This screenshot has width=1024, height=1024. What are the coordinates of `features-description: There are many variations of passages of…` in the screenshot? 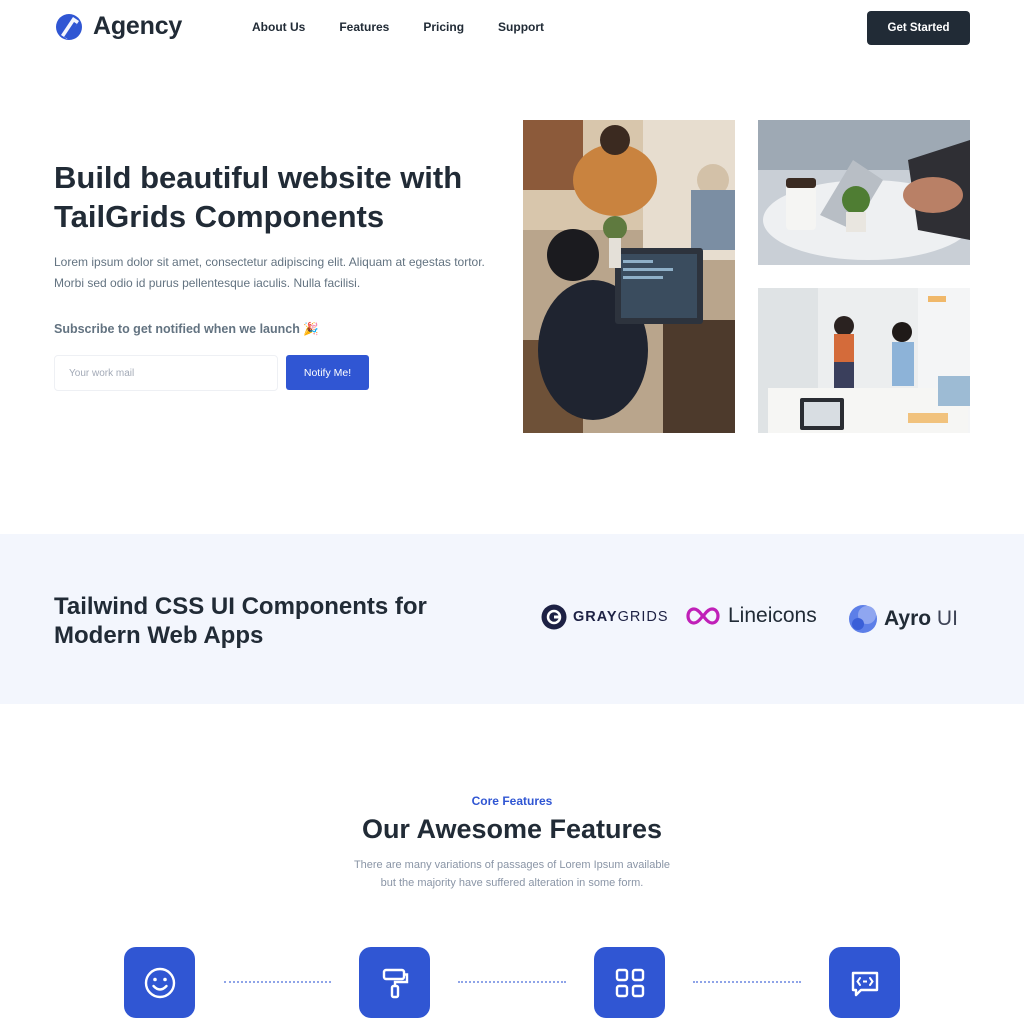 It's located at (512, 874).